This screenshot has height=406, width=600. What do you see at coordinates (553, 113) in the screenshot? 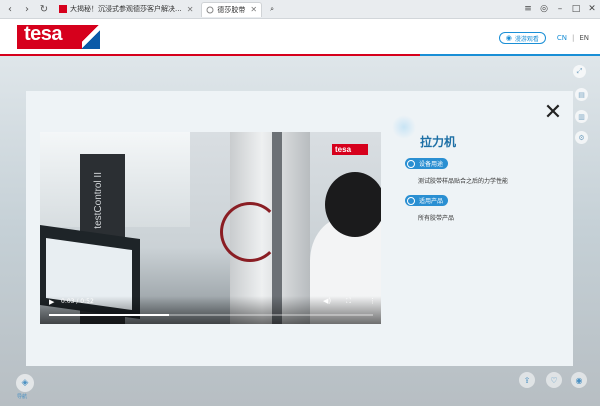
I see `close-icon: ✕` at bounding box center [553, 113].